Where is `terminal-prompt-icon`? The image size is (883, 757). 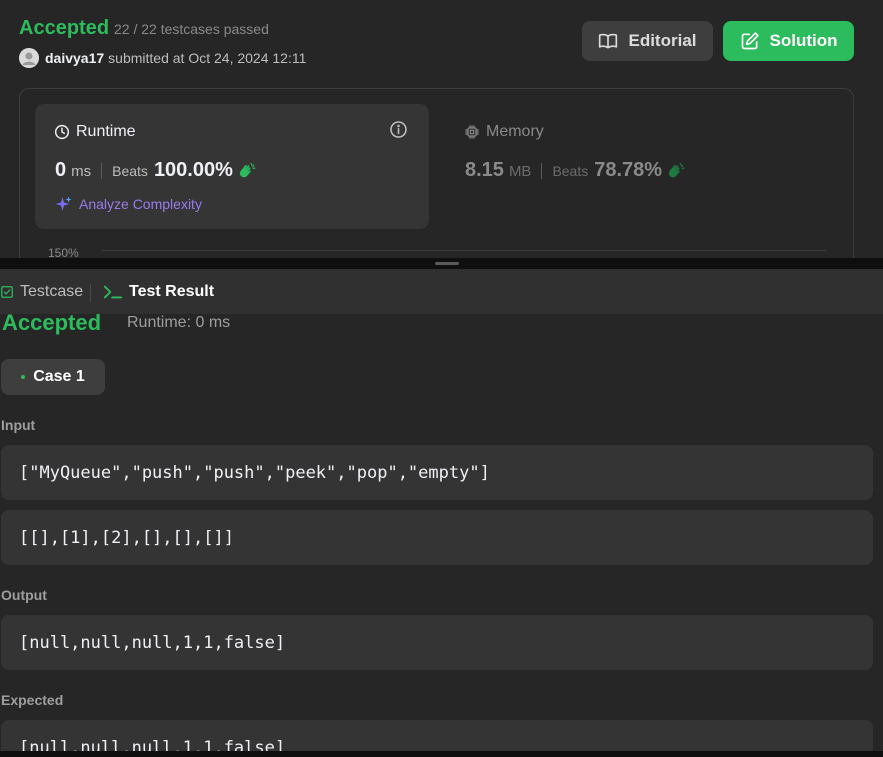 terminal-prompt-icon is located at coordinates (113, 292).